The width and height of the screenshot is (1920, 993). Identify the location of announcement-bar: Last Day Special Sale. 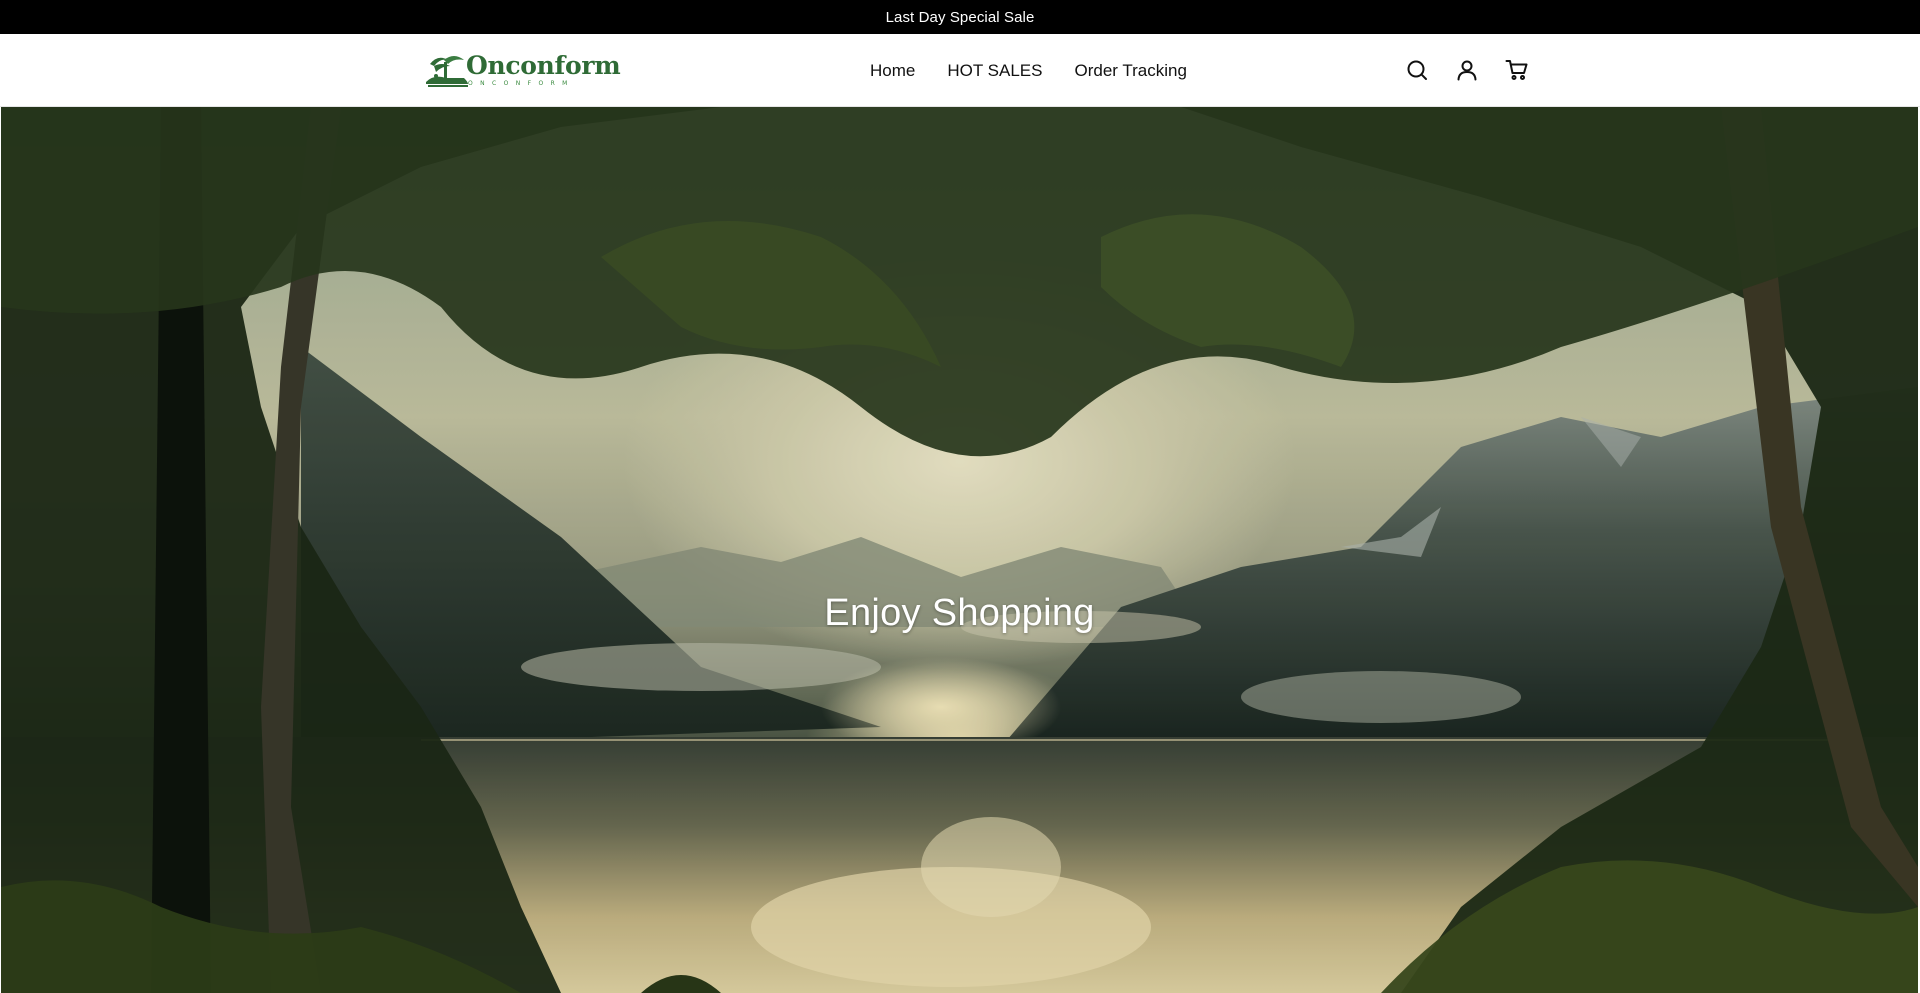
(960, 17).